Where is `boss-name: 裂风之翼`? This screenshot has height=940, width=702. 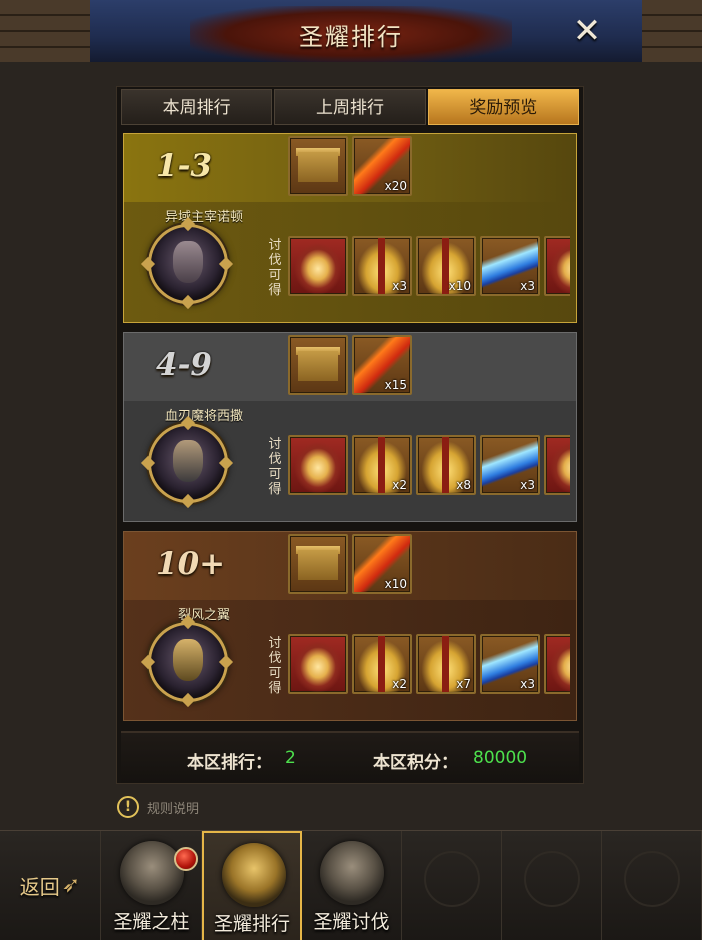 boss-name: 裂风之翼 is located at coordinates (203, 615).